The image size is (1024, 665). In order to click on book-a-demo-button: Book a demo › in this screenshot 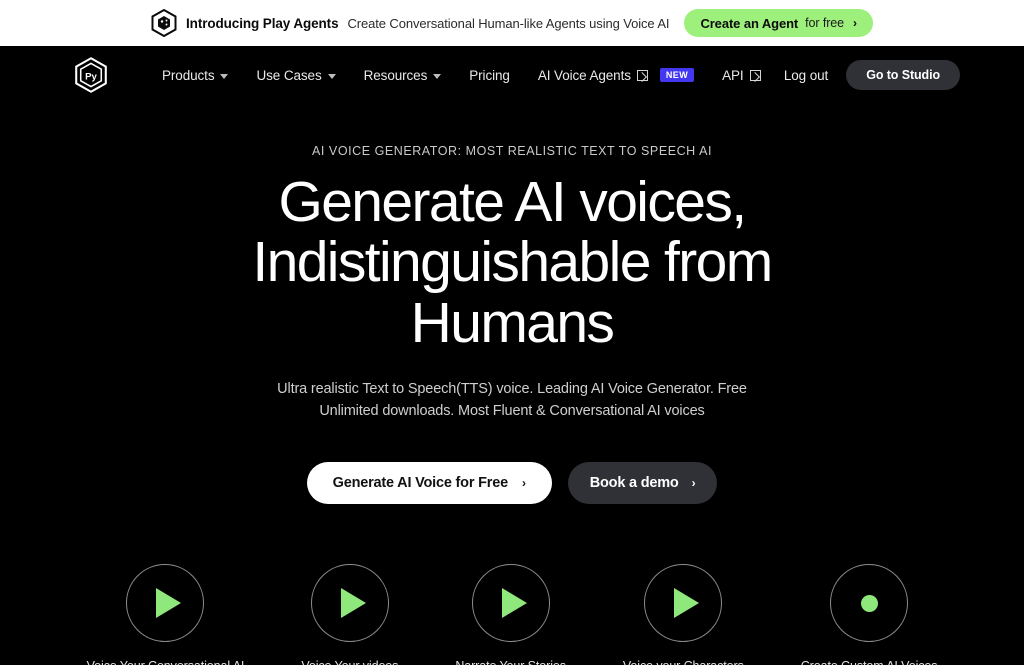, I will do `click(642, 483)`.